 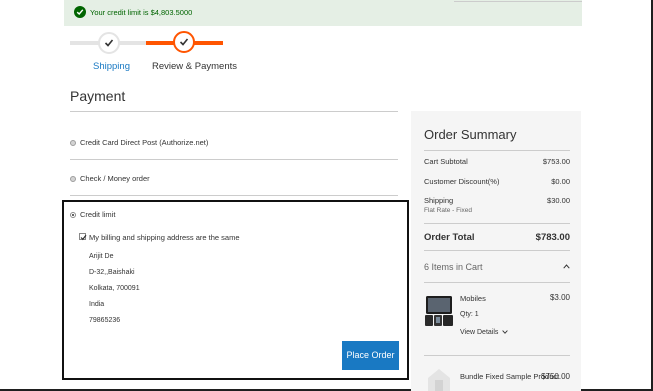 I want to click on review-step-icon, so click(x=184, y=42).